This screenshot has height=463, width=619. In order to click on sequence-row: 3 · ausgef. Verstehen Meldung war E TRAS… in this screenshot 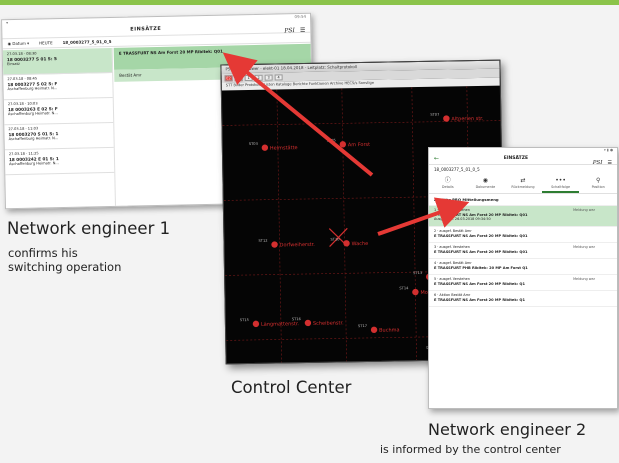, I will do `click(523, 251)`.